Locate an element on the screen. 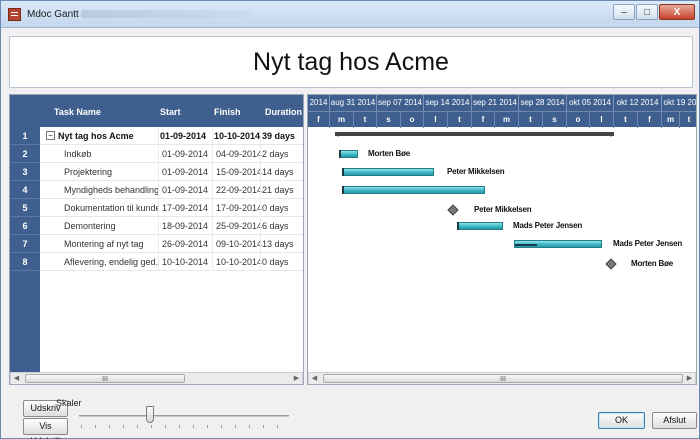 This screenshot has height=439, width=700. column-divider is located at coordinates (260, 199).